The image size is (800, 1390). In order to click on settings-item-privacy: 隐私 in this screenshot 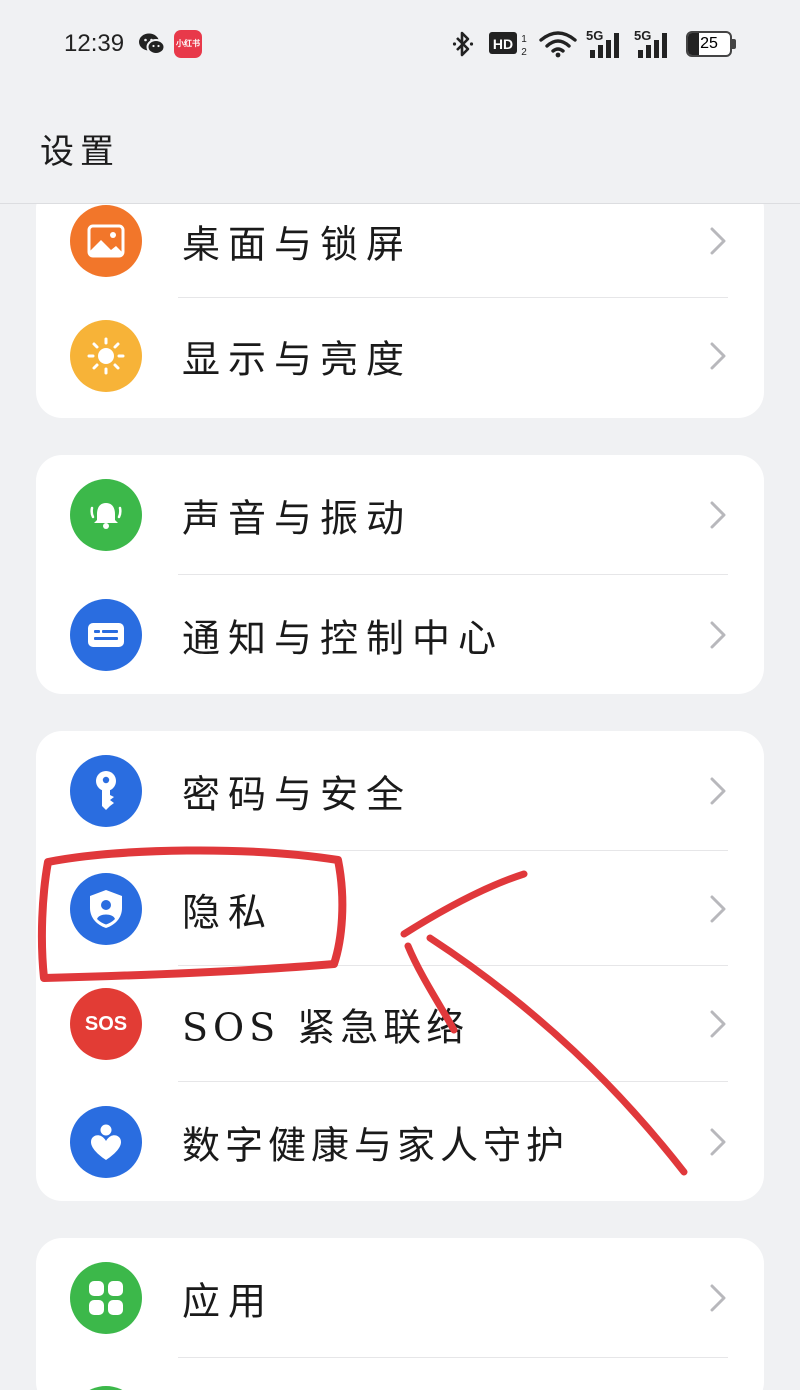, I will do `click(400, 908)`.